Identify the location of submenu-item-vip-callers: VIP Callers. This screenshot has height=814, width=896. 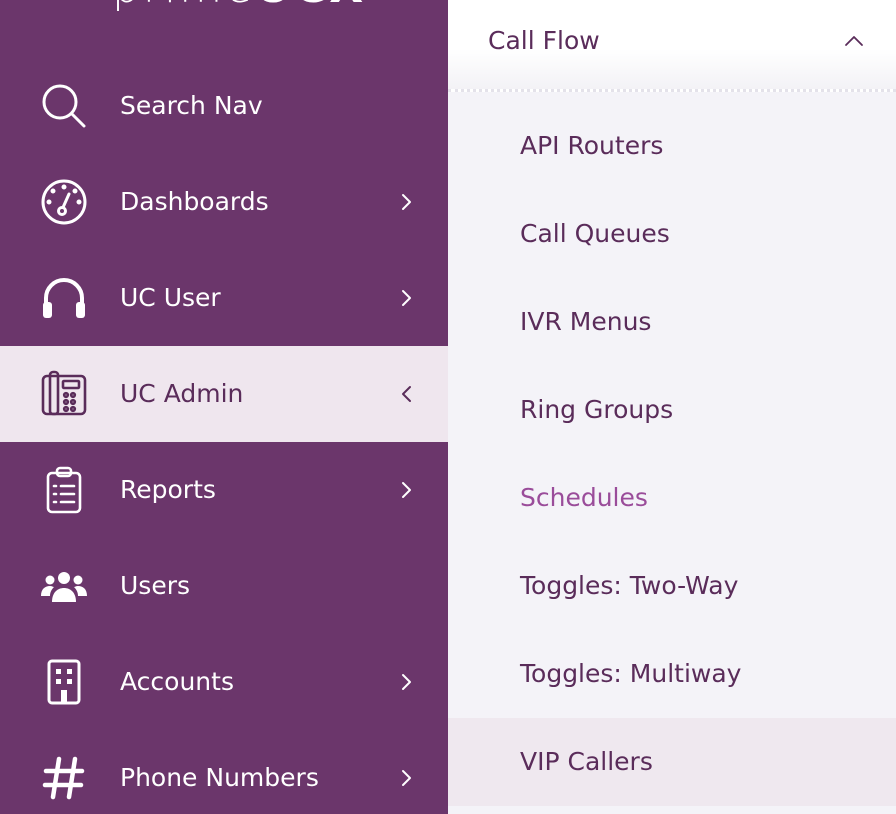
(672, 762).